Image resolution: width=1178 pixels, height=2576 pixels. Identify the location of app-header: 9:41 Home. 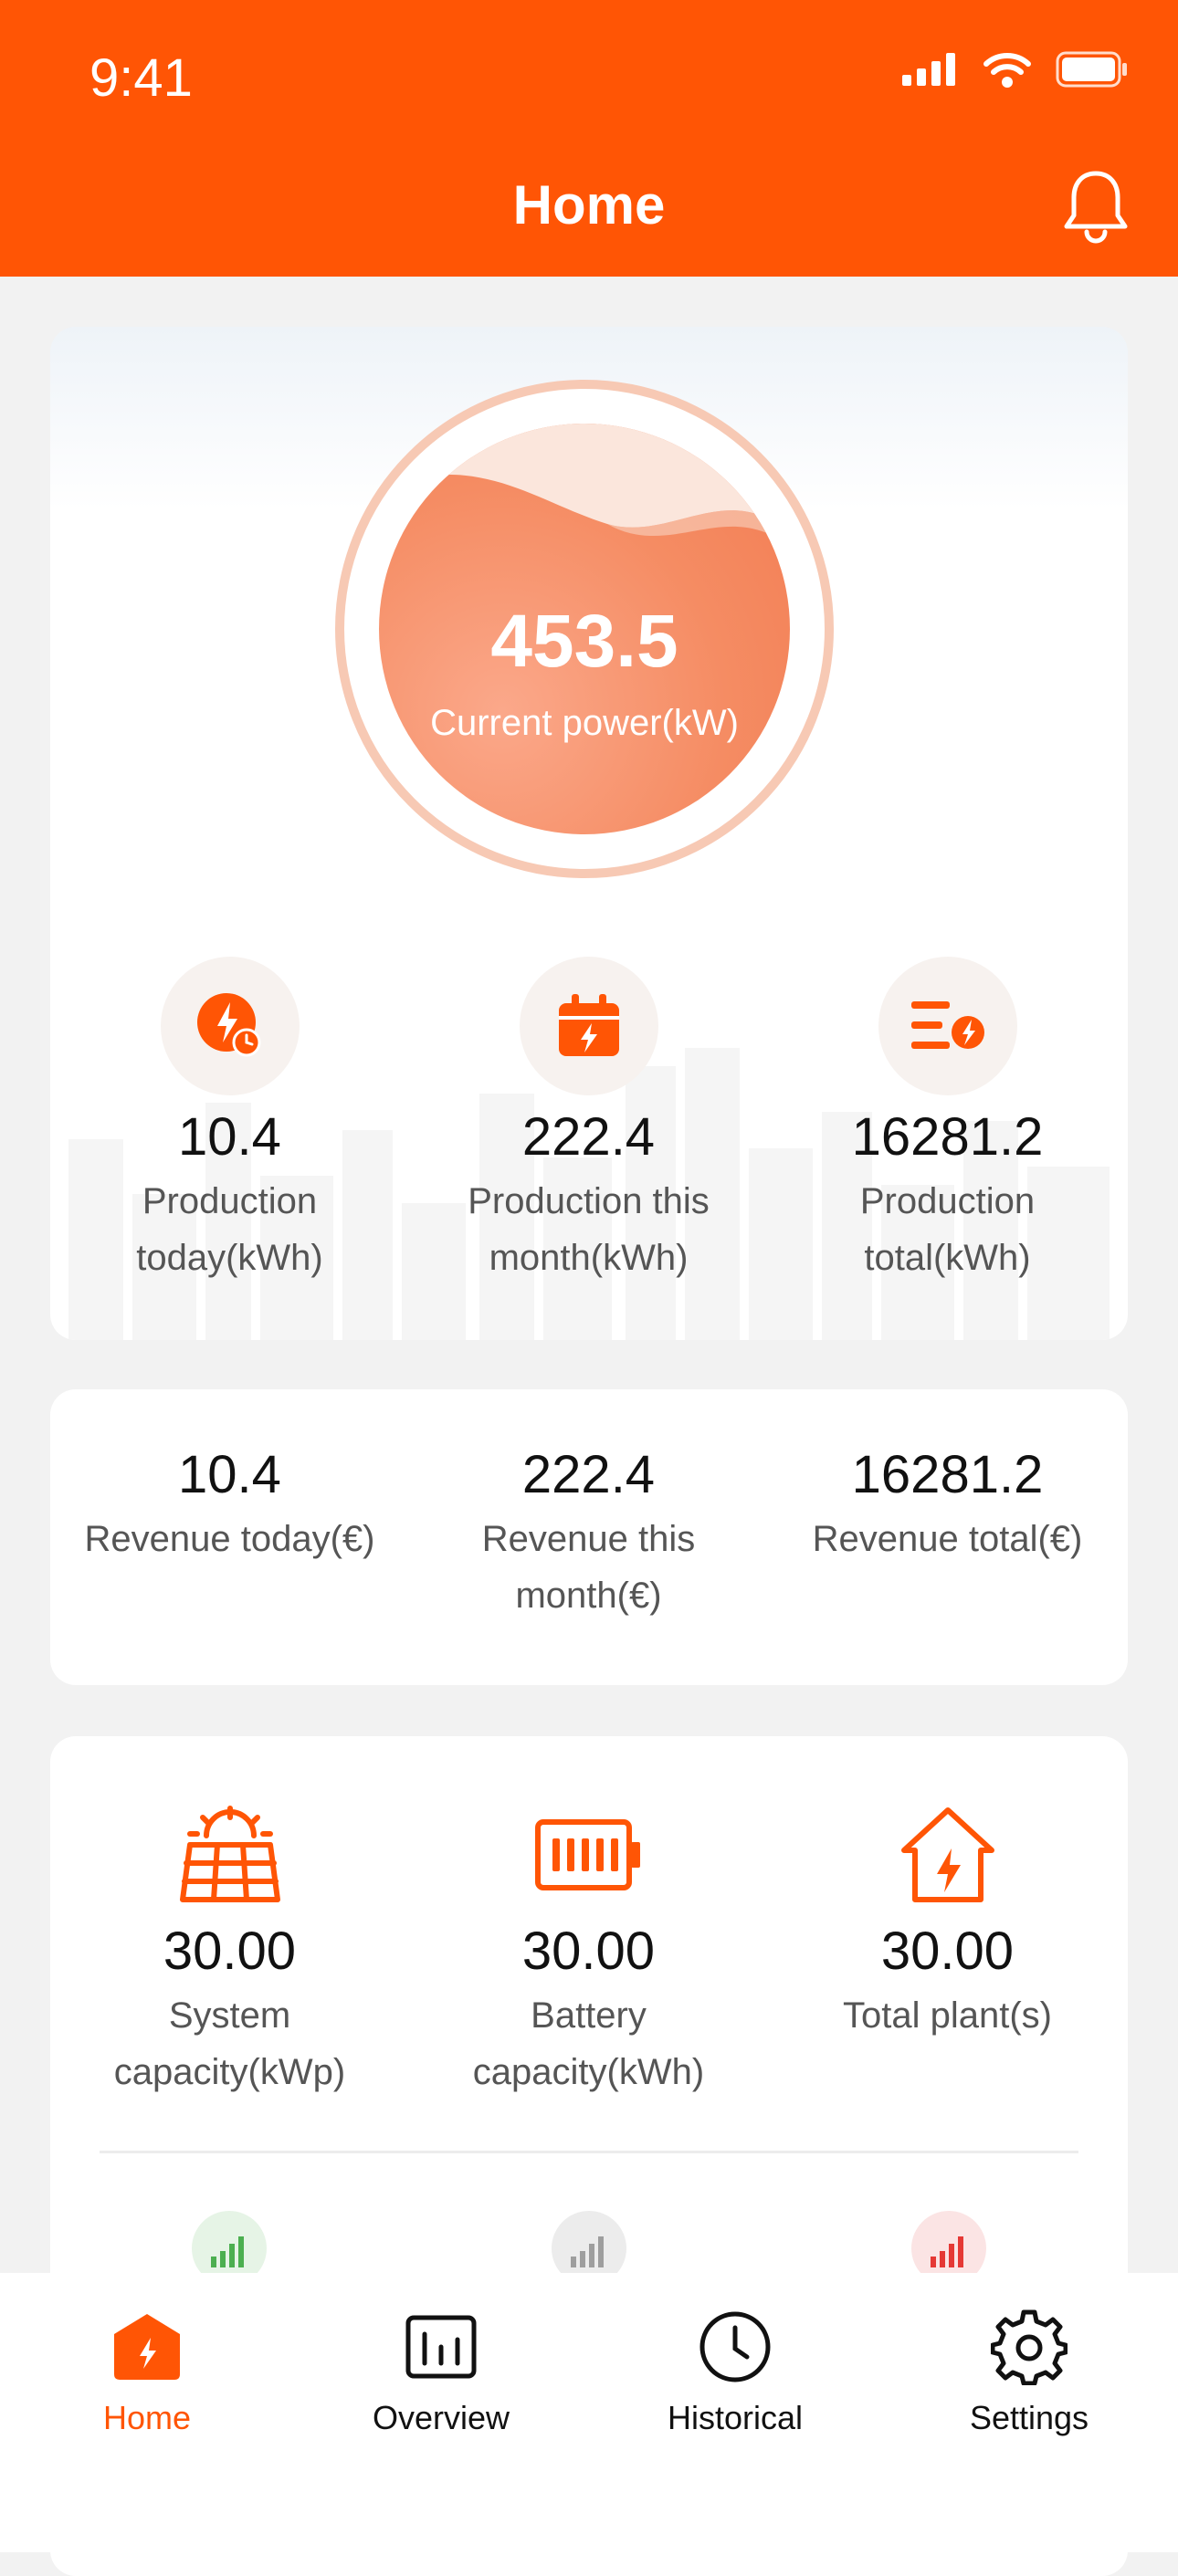
(589, 138).